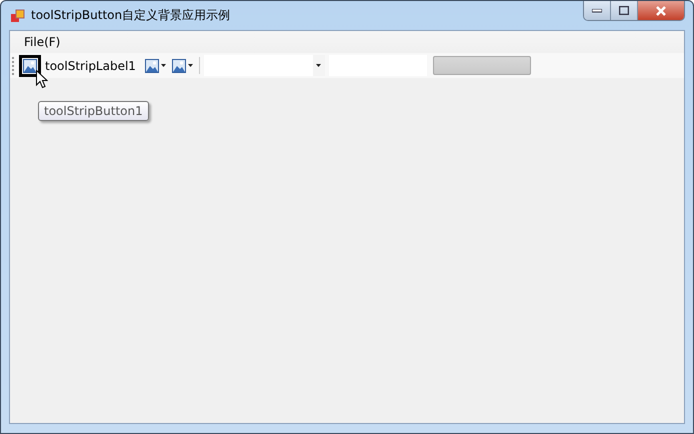  I want to click on minimize-icon, so click(597, 10).